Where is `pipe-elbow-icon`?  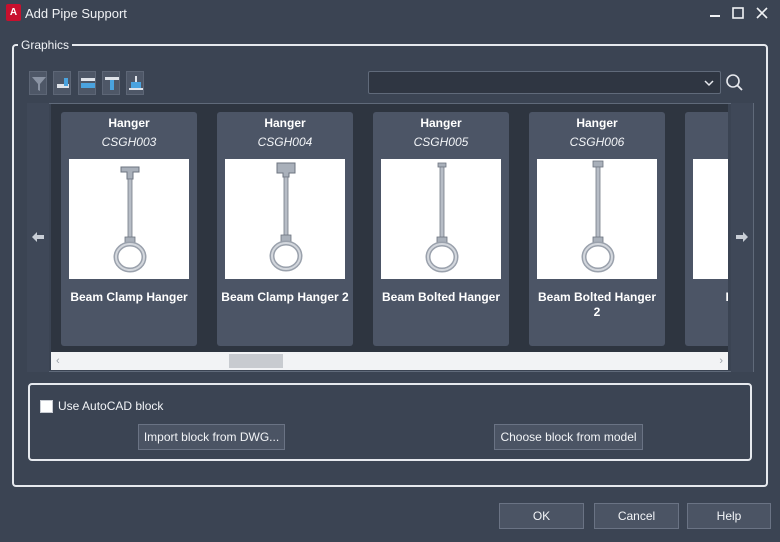
pipe-elbow-icon is located at coordinates (63, 83).